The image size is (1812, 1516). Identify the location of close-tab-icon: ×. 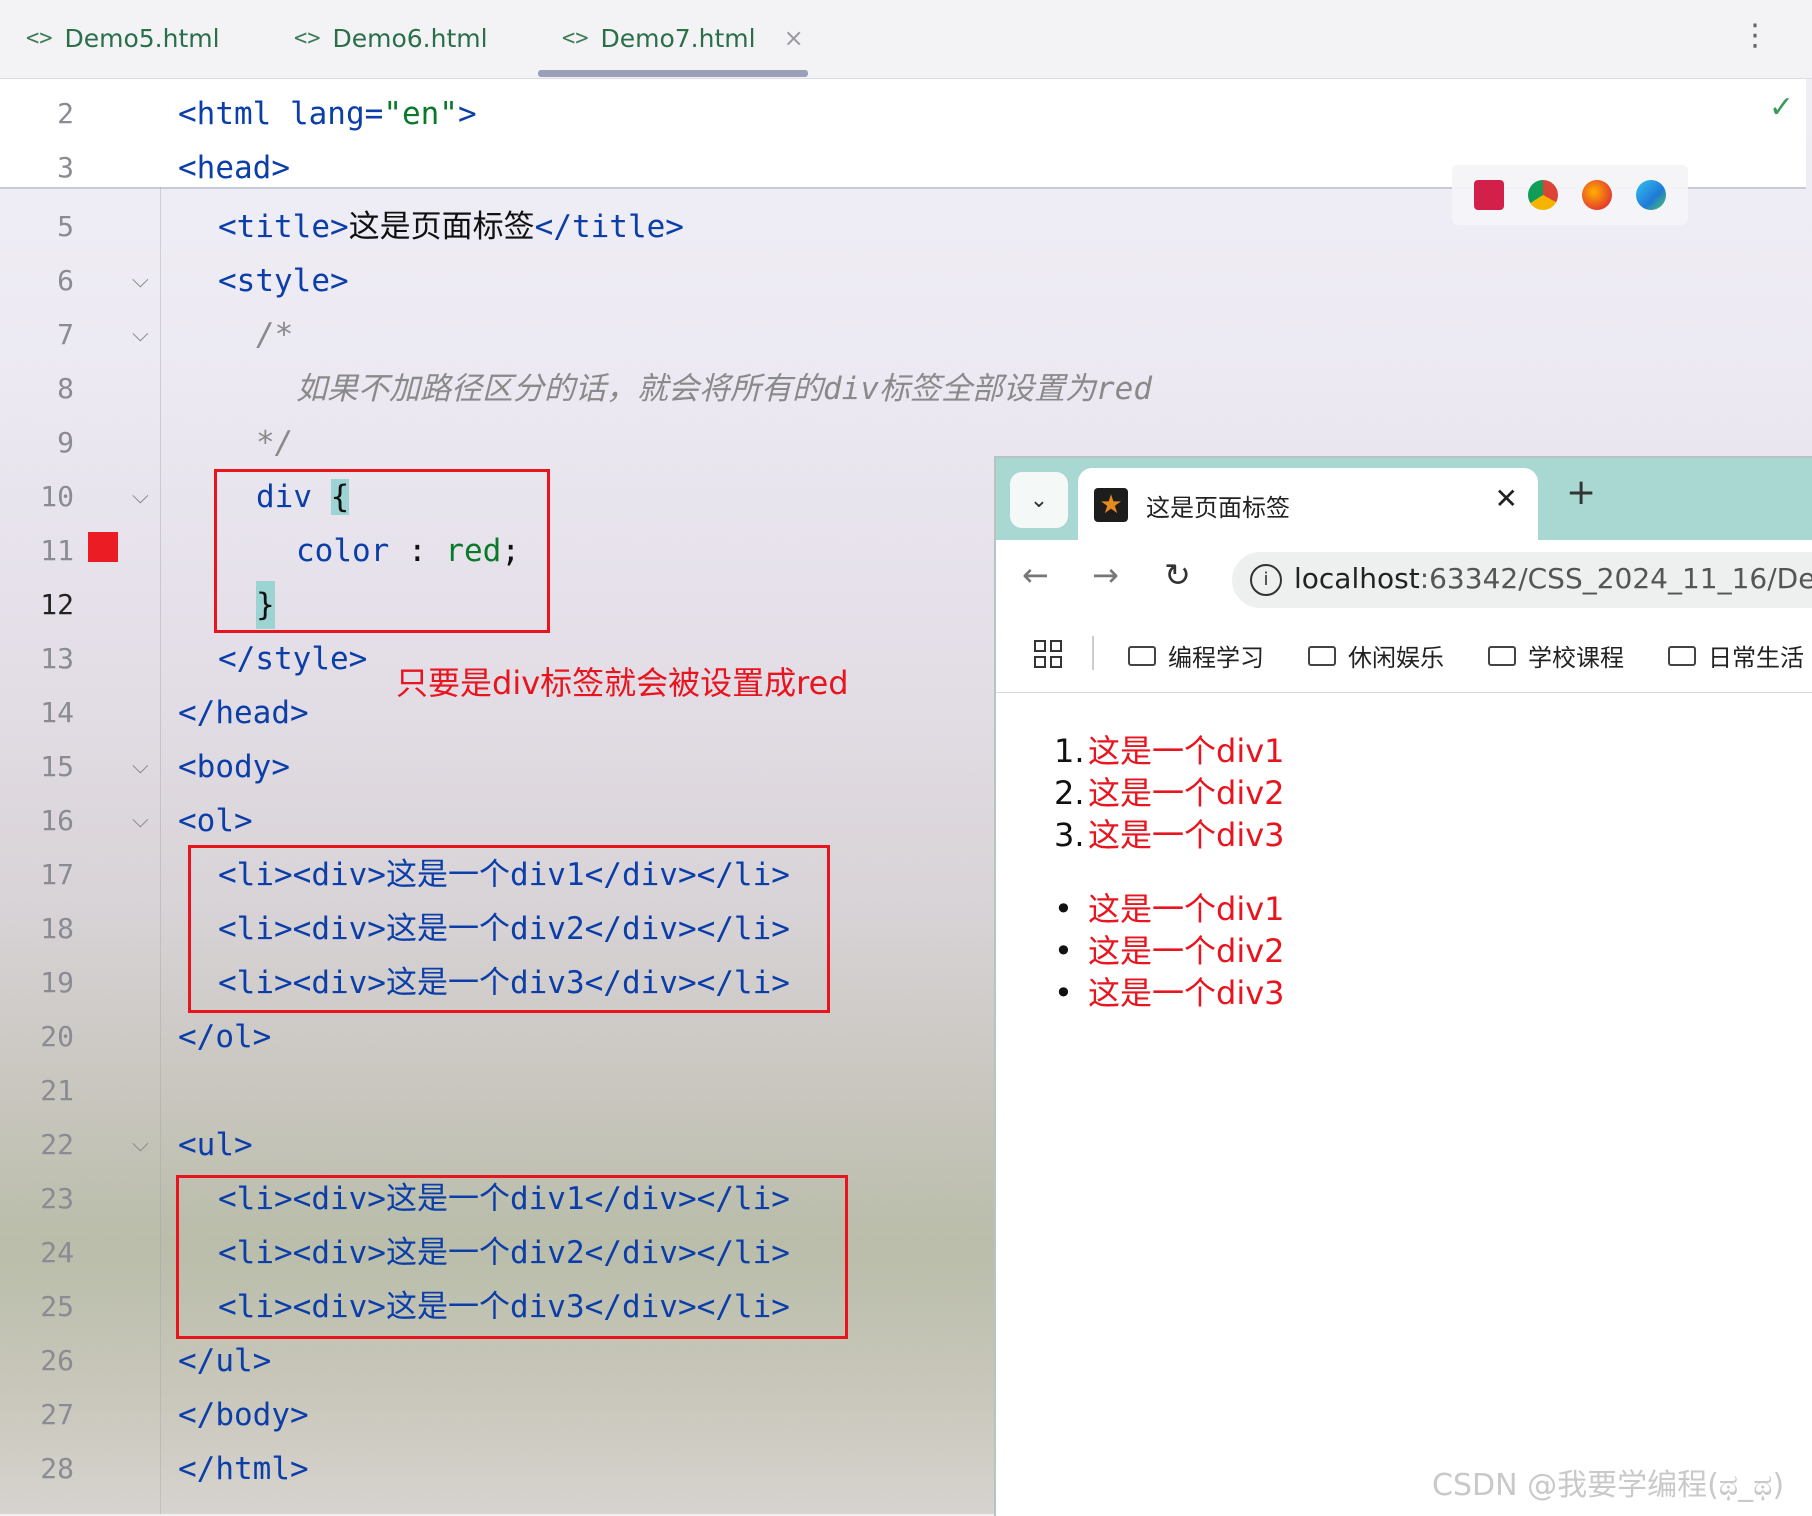
(794, 38).